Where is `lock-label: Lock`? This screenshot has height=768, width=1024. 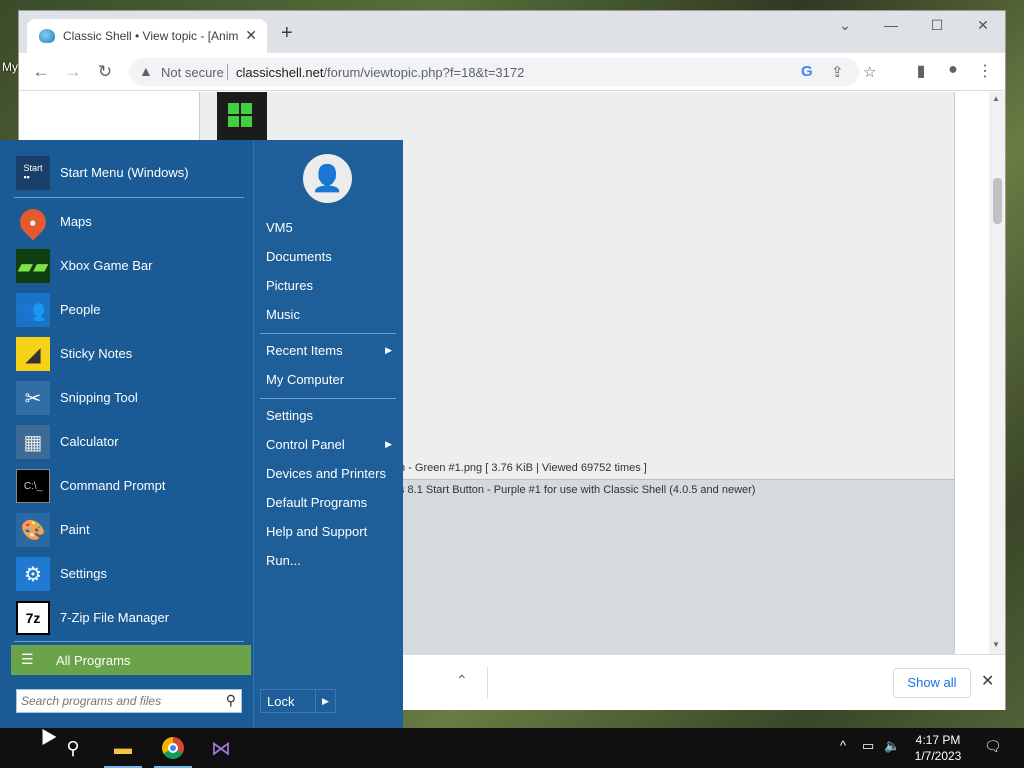 lock-label: Lock is located at coordinates (281, 701).